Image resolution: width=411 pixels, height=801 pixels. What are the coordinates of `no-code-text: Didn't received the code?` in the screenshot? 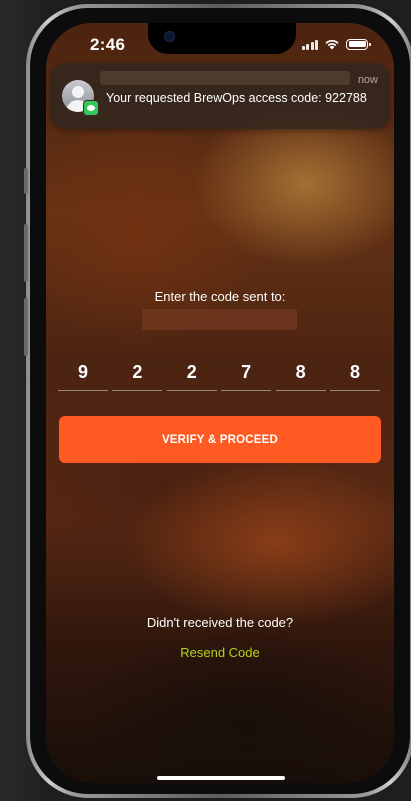 It's located at (220, 622).